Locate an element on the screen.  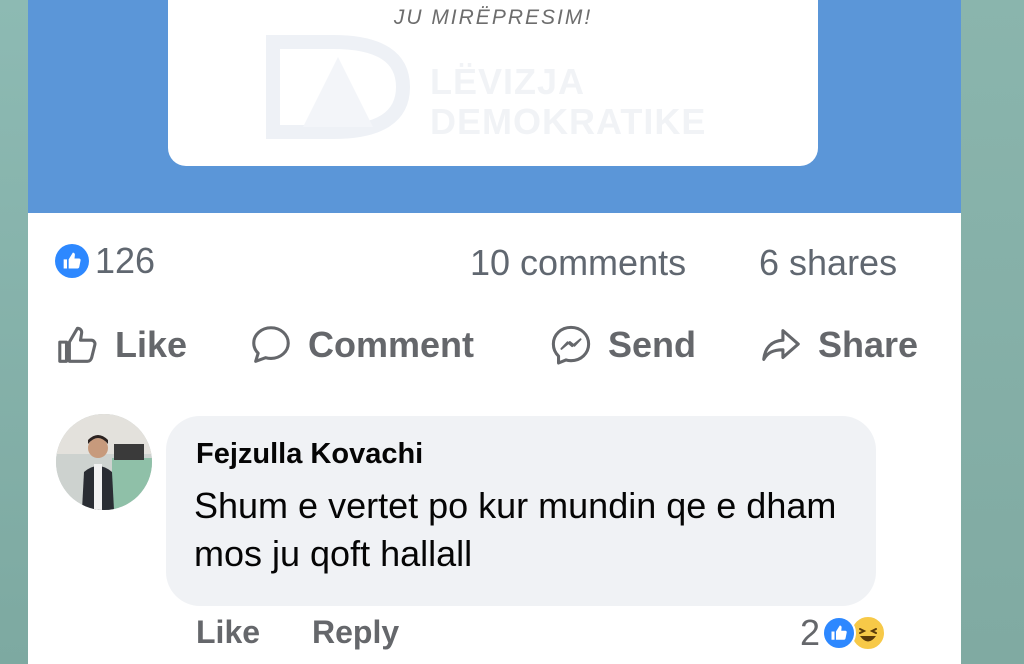
comment-button: Comment is located at coordinates (361, 345).